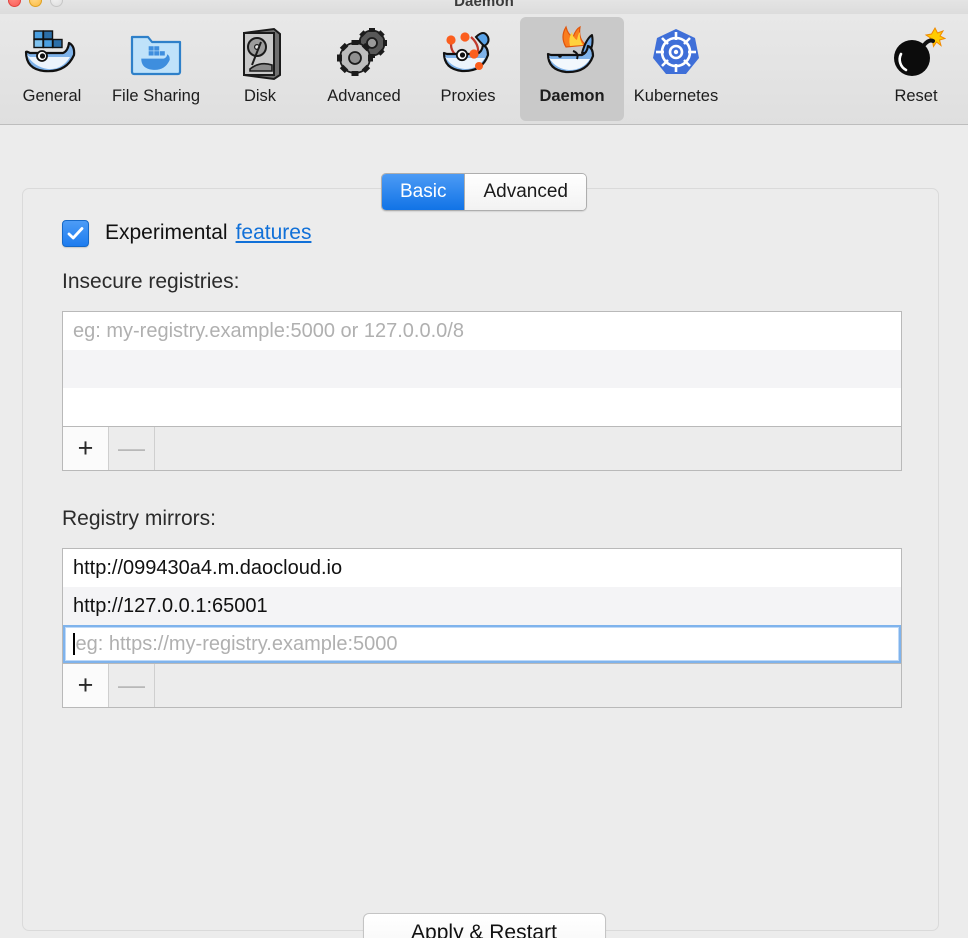  I want to click on add-insecure-registry-button: +, so click(86, 448).